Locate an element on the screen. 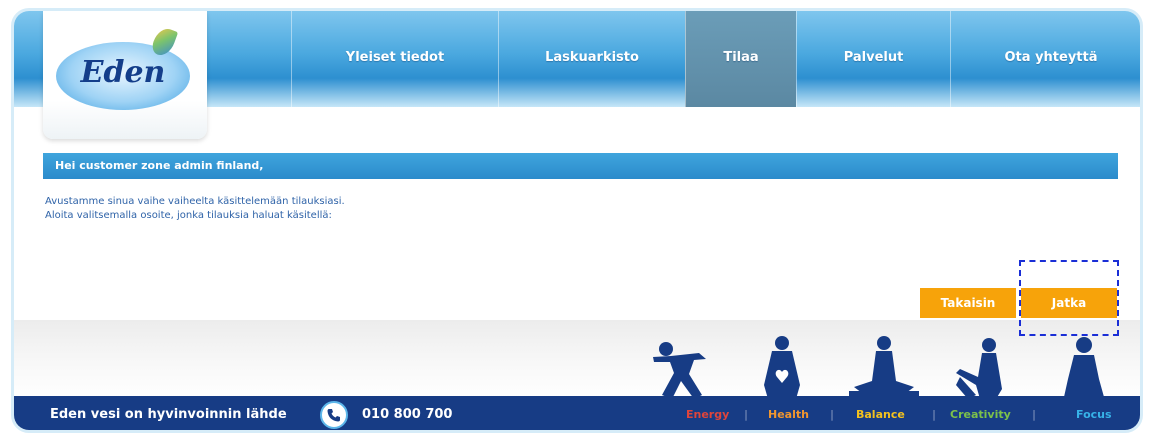  nav-item-tilaa: Tilaa is located at coordinates (740, 59).